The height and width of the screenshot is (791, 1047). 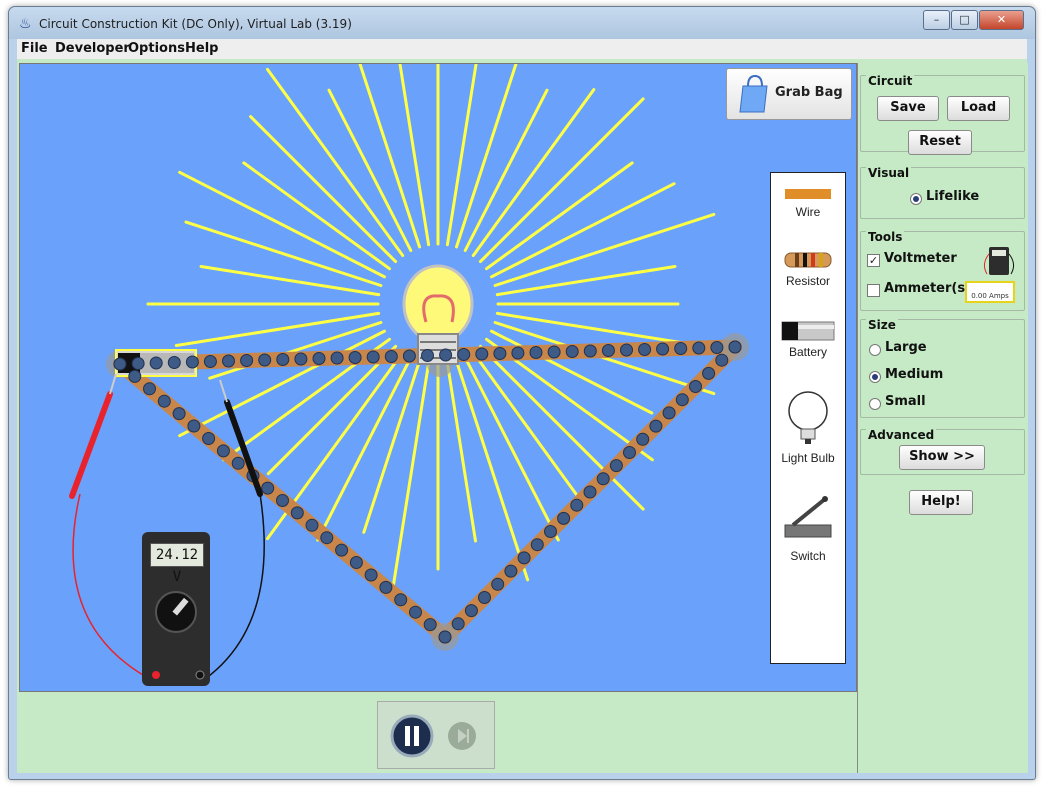 I want to click on tools-group-title: Tools, so click(x=885, y=237).